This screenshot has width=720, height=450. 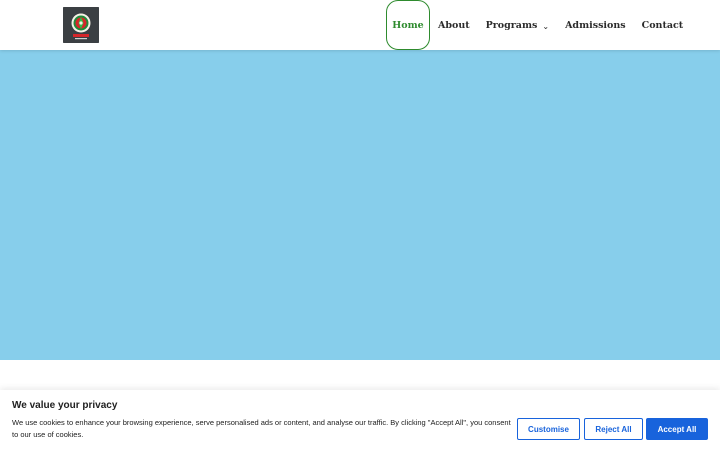 I want to click on nav-admissions: Admissions, so click(x=595, y=25).